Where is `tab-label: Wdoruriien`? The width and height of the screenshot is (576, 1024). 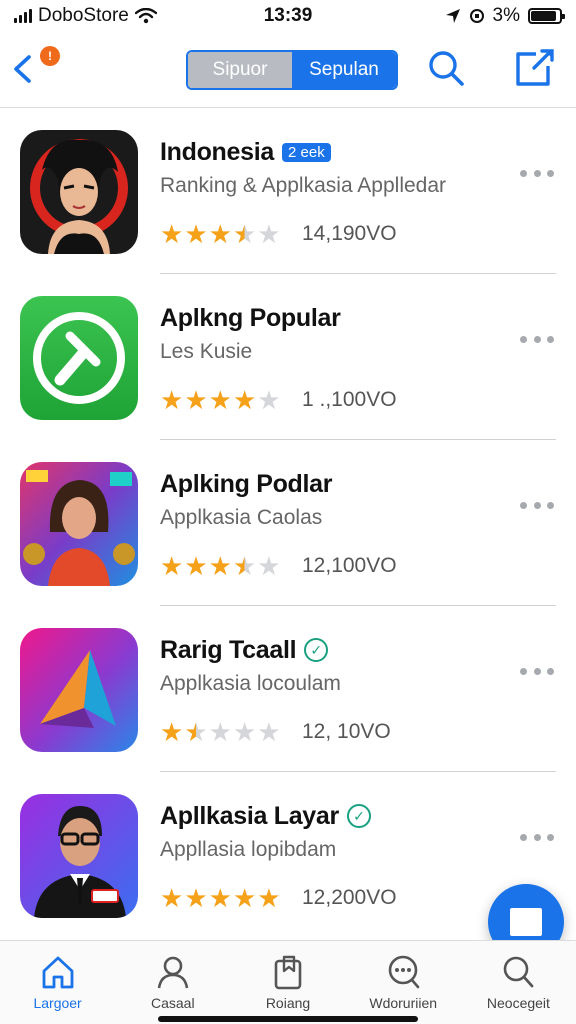
tab-label: Wdoruriien is located at coordinates (403, 1003).